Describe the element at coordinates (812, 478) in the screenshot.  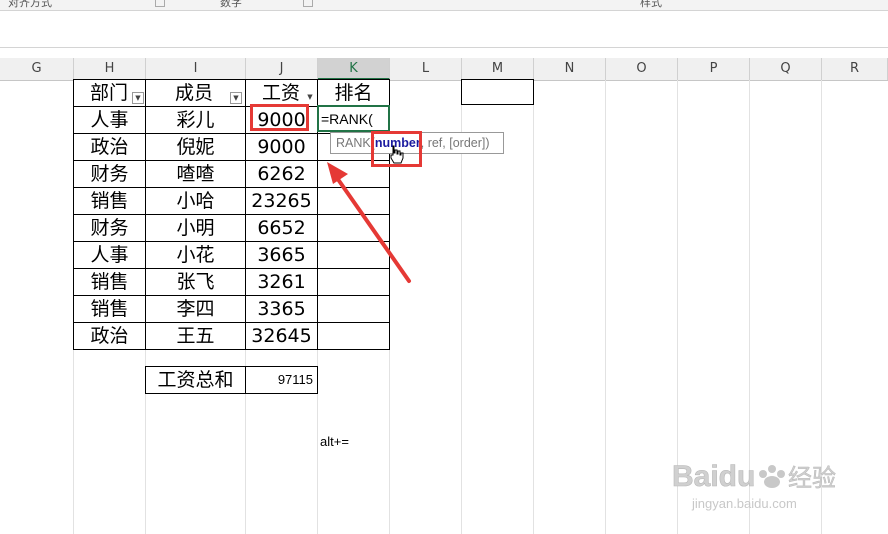
I see `watermark-brand-cn: 经验` at that location.